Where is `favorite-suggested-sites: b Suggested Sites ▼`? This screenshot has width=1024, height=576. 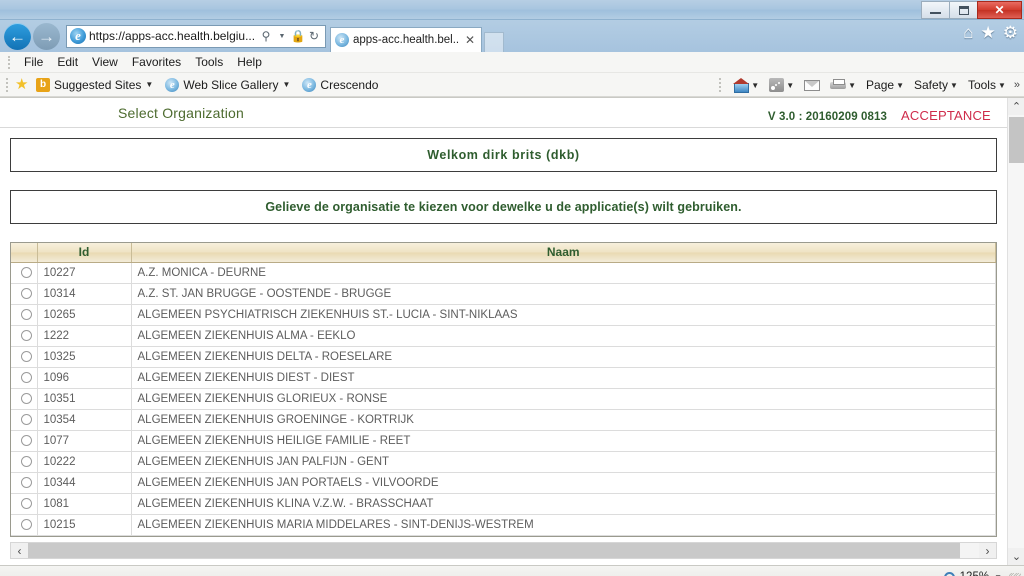
favorite-suggested-sites: b Suggested Sites ▼ is located at coordinates (94, 84).